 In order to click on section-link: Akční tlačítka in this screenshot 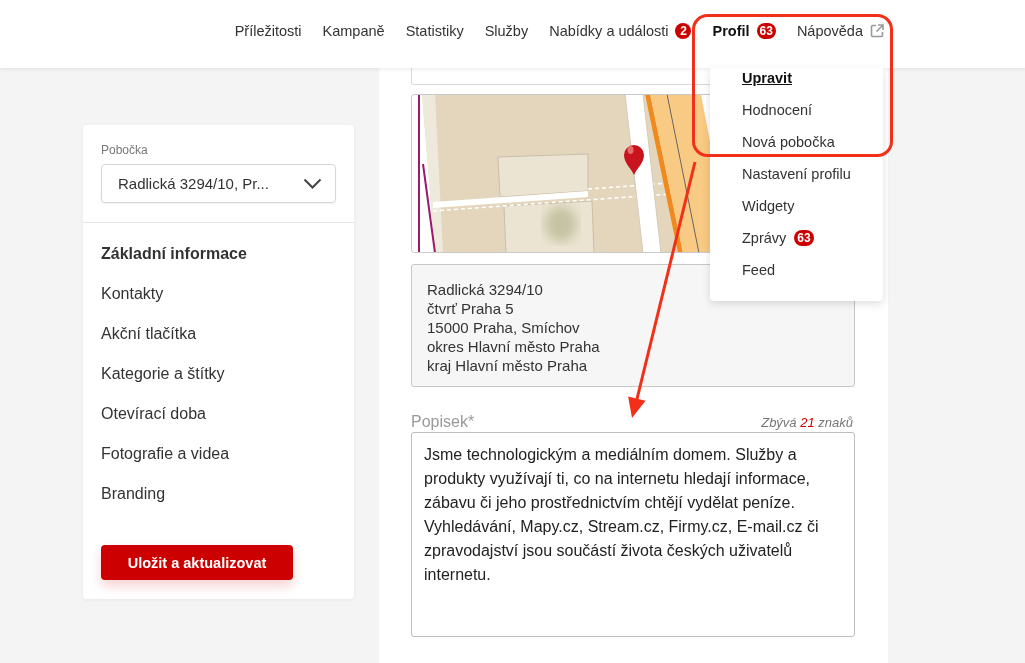, I will do `click(149, 334)`.